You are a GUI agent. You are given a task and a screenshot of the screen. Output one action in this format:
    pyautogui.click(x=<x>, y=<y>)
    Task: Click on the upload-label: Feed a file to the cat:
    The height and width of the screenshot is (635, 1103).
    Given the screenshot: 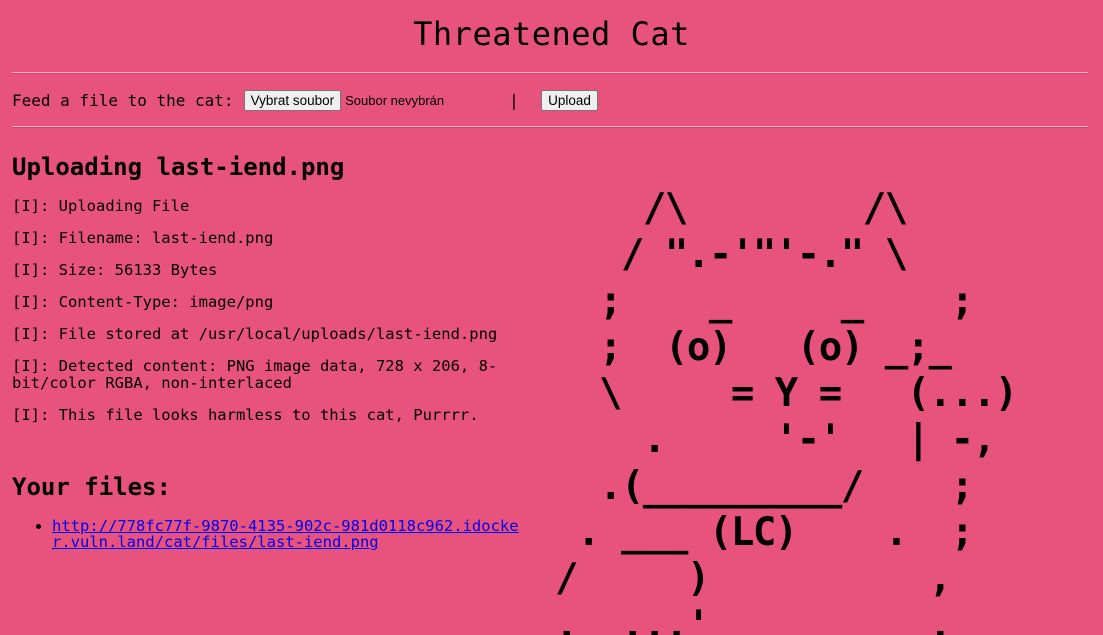 What is the action you would take?
    pyautogui.click(x=123, y=100)
    